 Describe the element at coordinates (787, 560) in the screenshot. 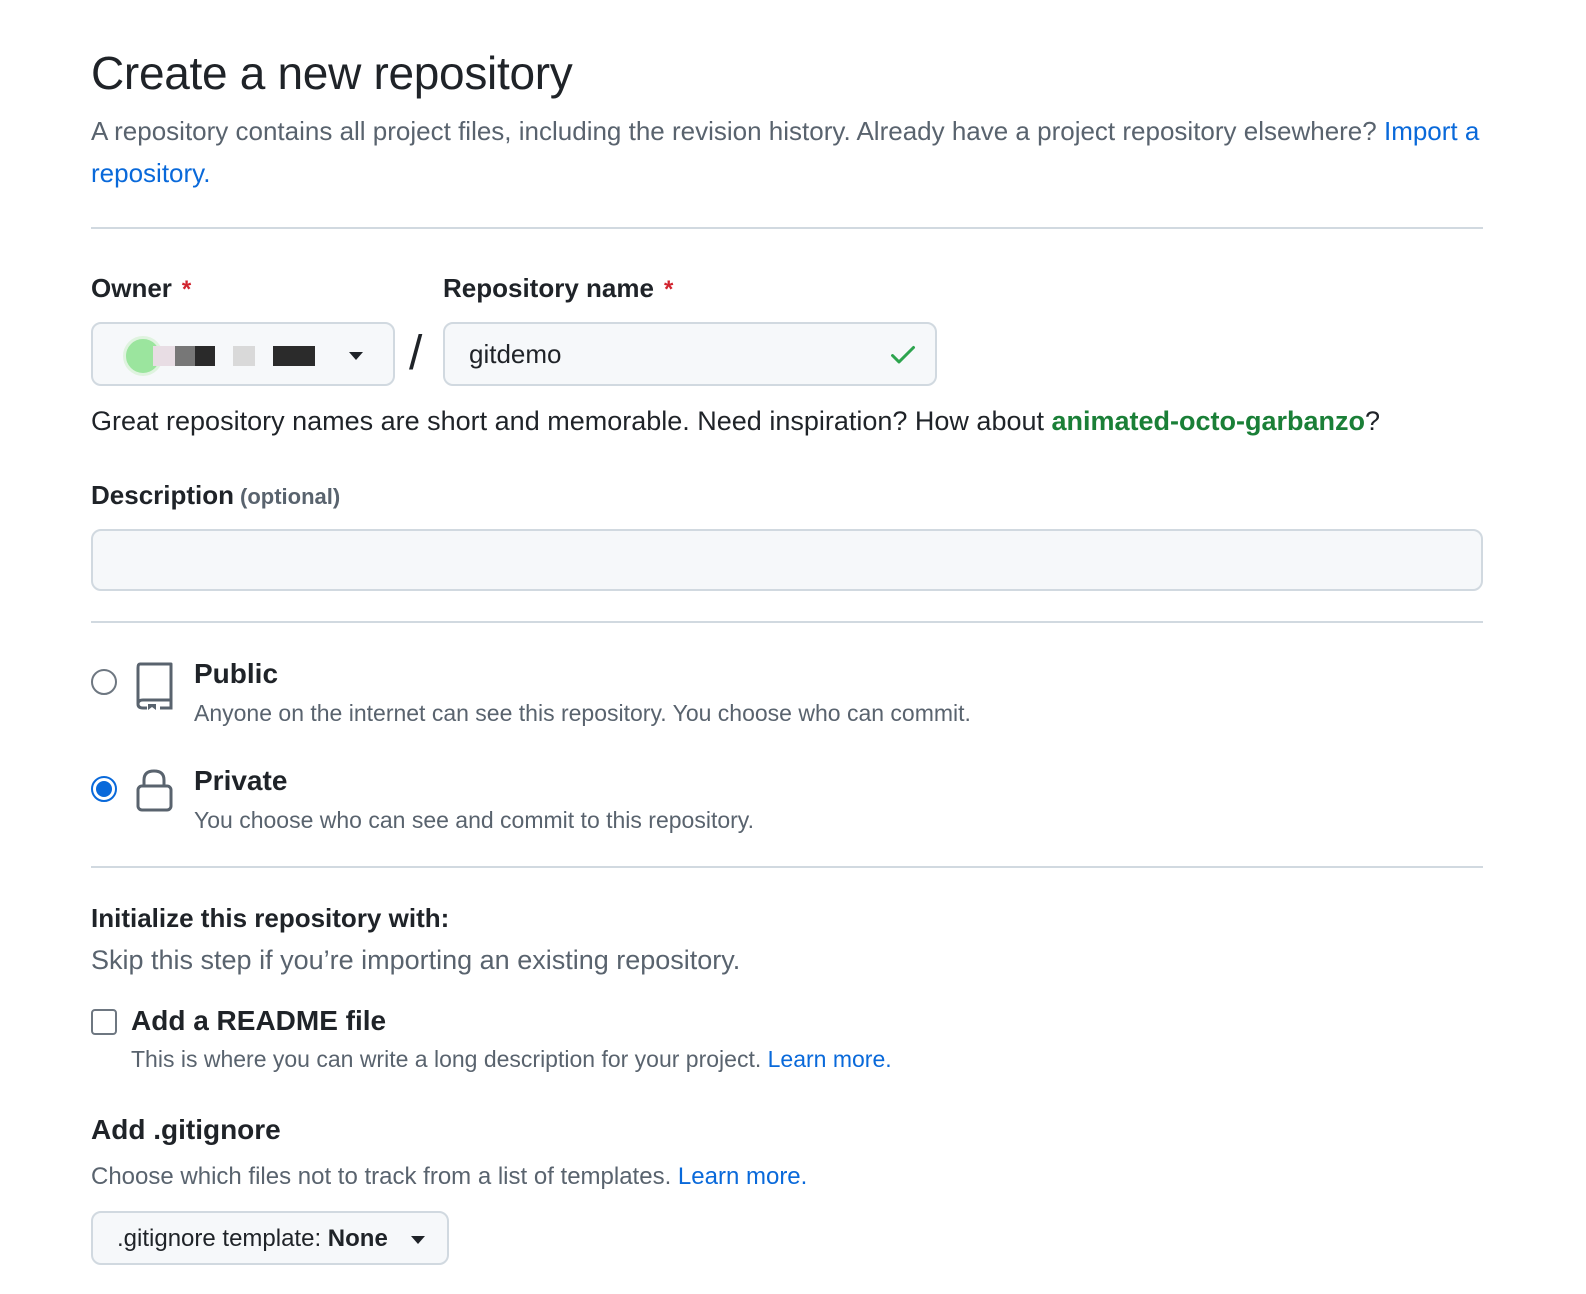

I see `description-input` at that location.